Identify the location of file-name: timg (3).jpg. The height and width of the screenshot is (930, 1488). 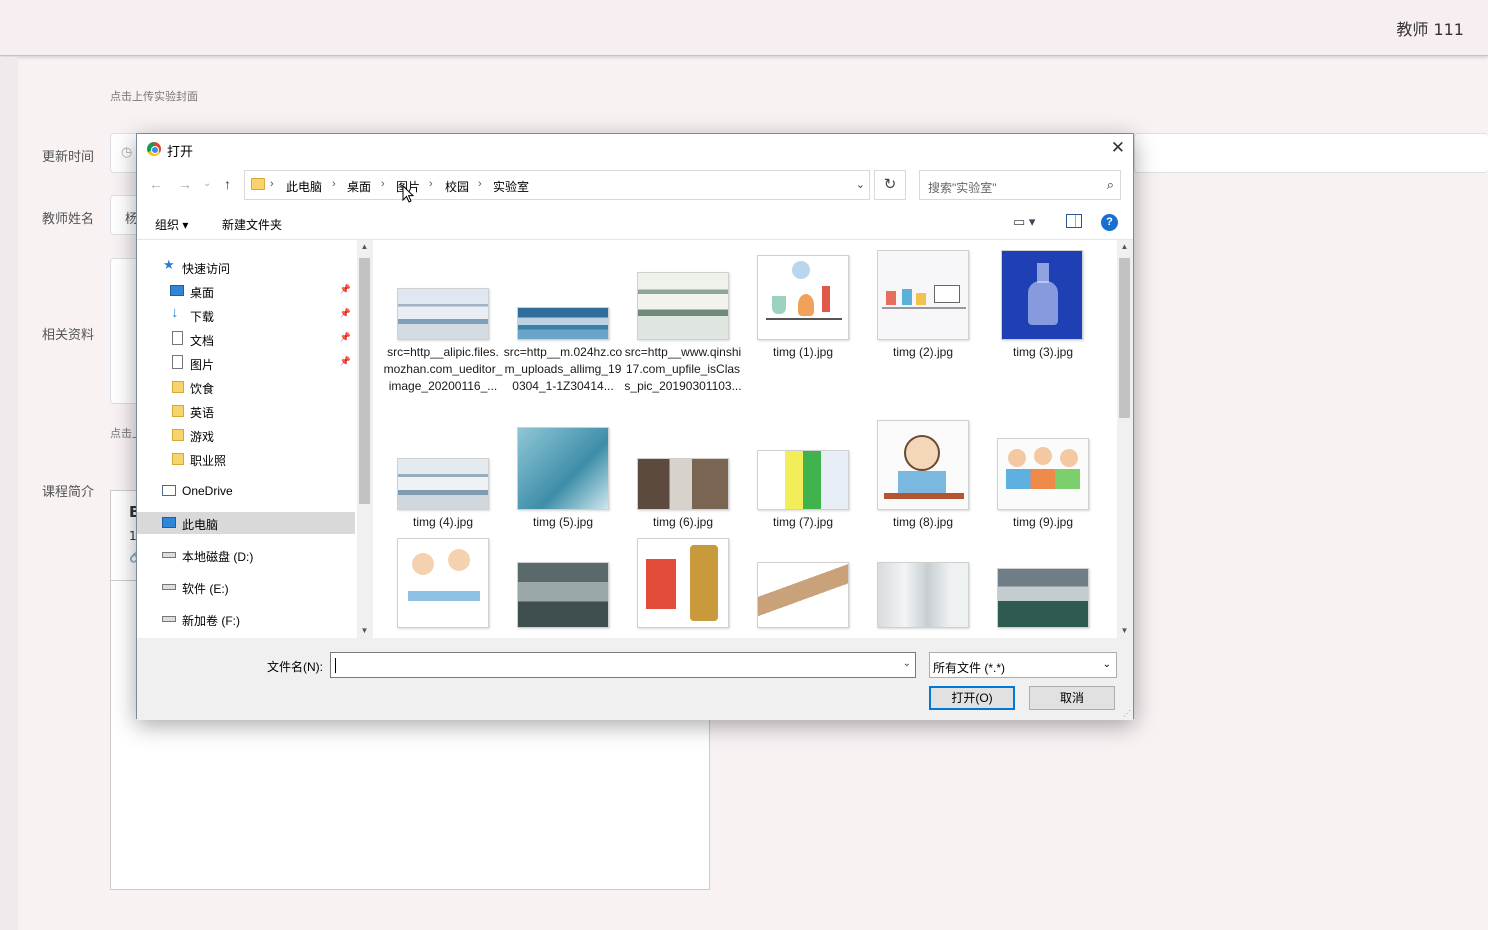
(1043, 352).